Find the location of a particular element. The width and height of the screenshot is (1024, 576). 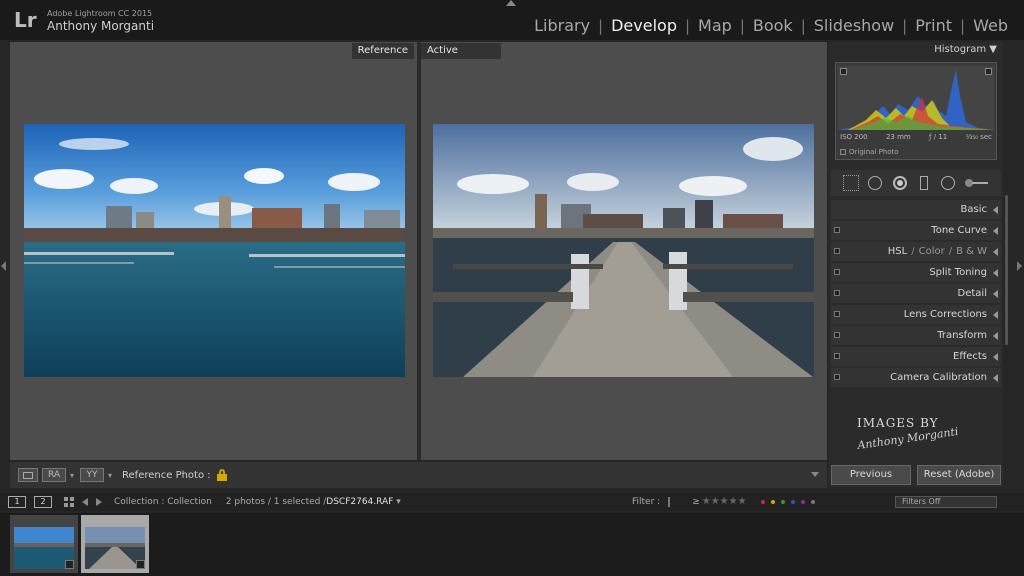

crop-overlay-tool-icon is located at coordinates (851, 183).